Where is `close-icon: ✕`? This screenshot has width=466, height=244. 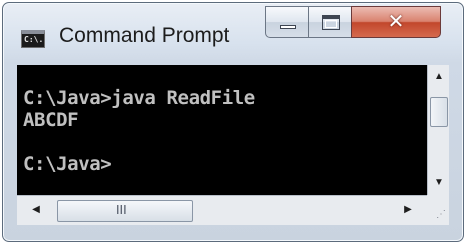
close-icon: ✕ is located at coordinates (396, 21).